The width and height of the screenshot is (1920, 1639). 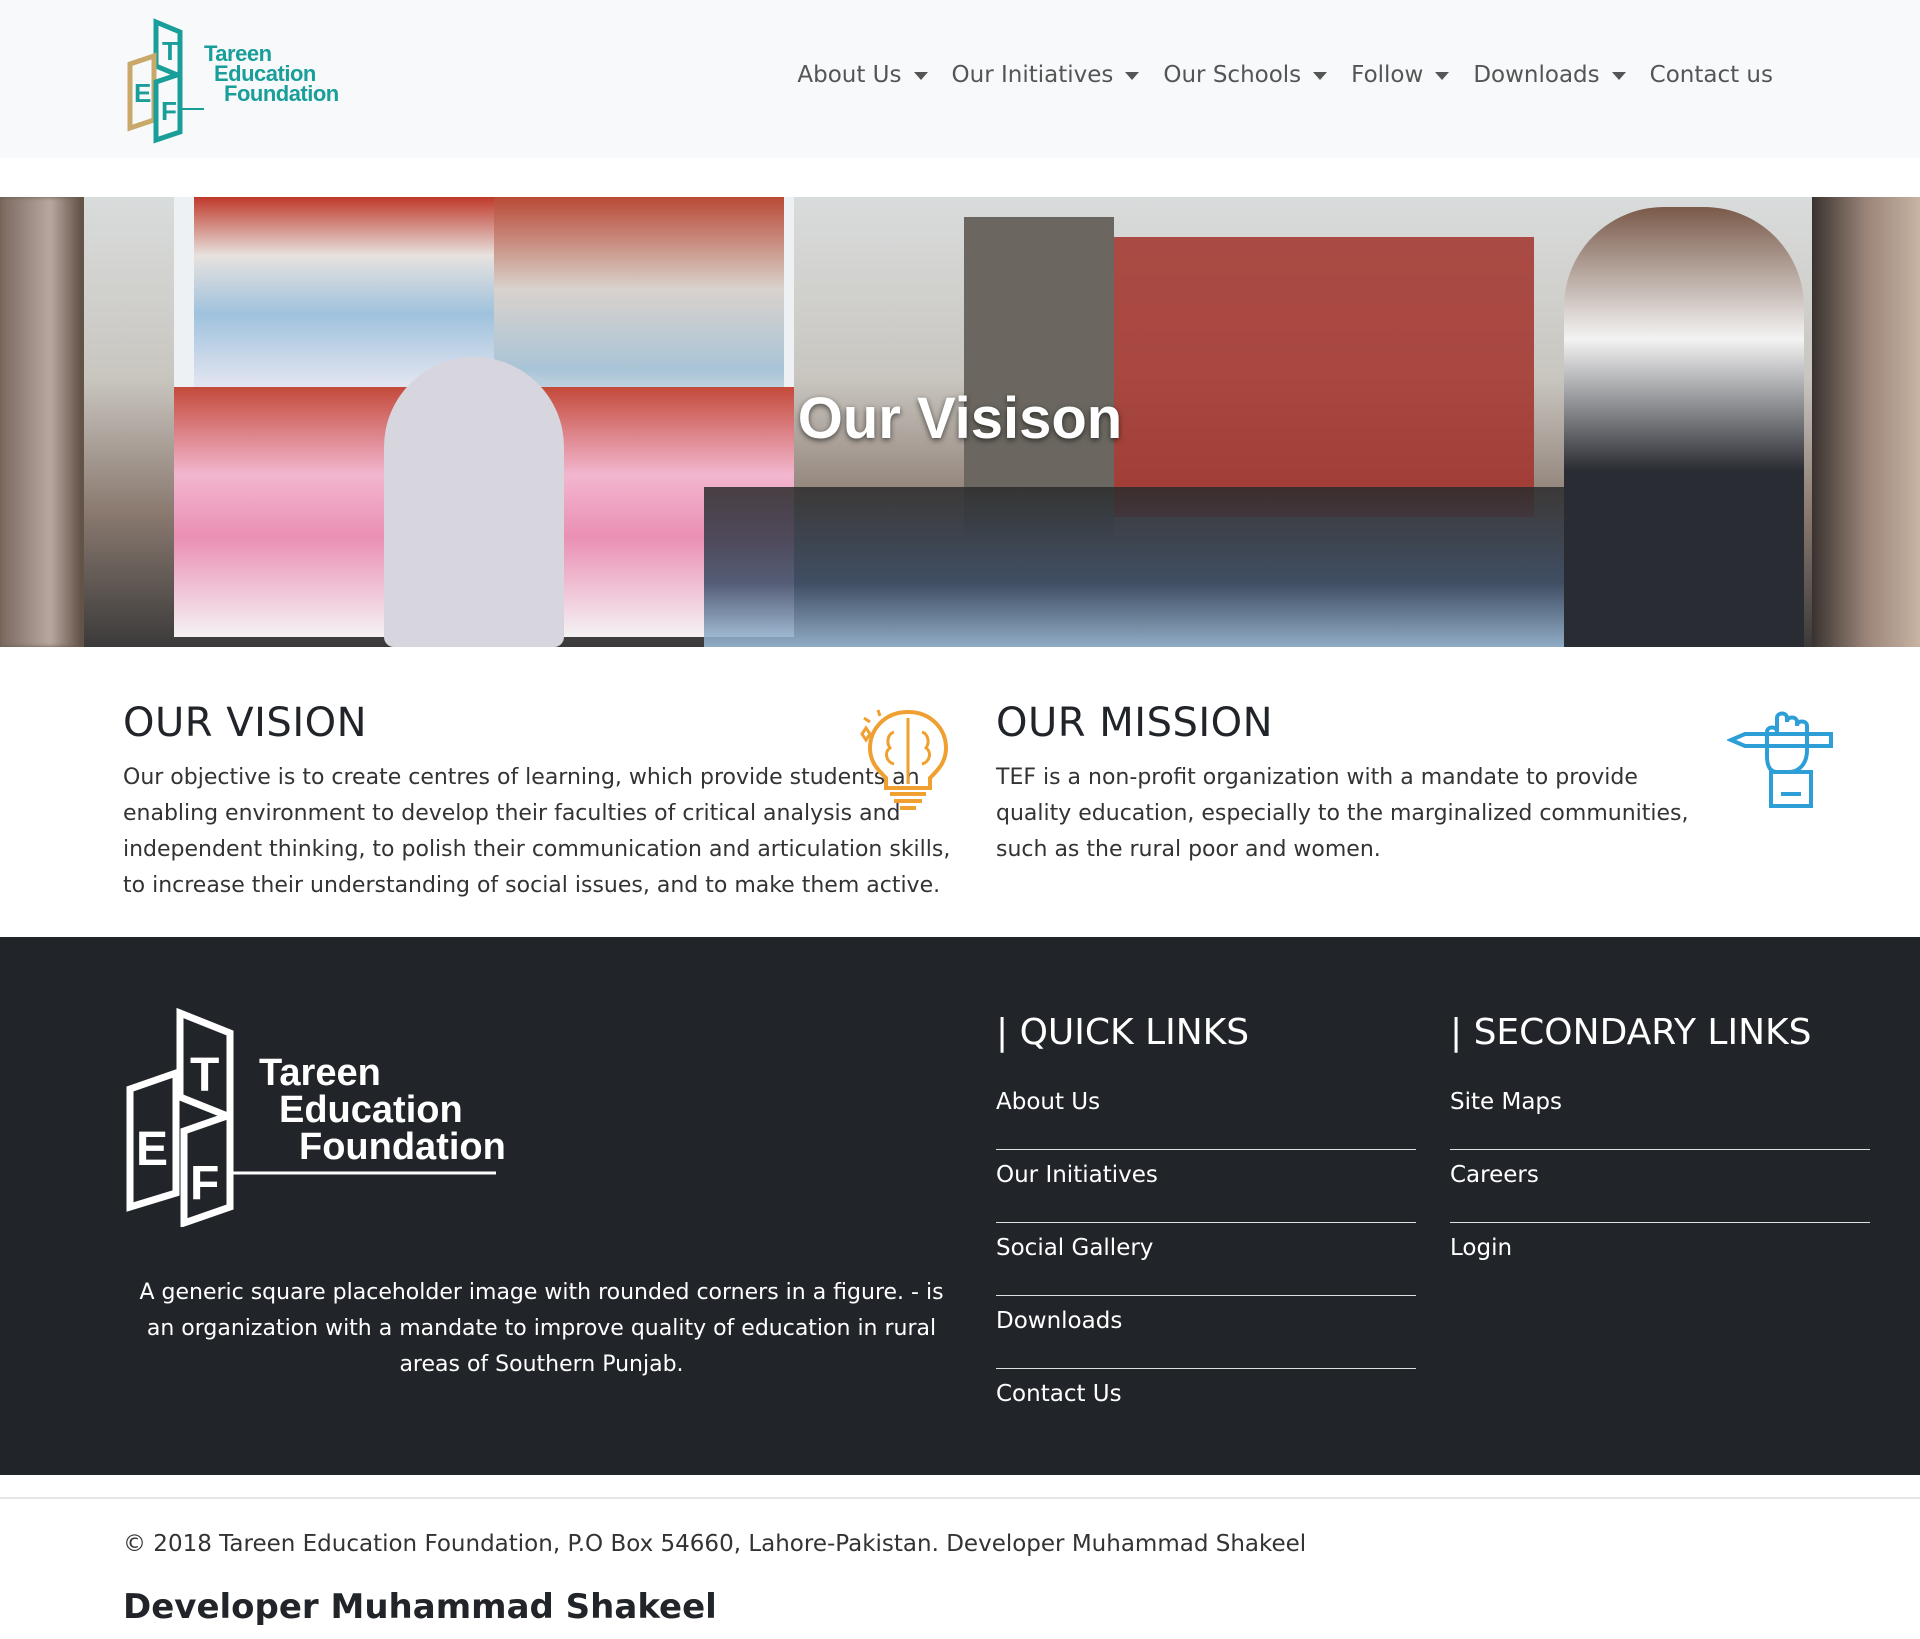 I want to click on svg-text: F, so click(x=169, y=111).